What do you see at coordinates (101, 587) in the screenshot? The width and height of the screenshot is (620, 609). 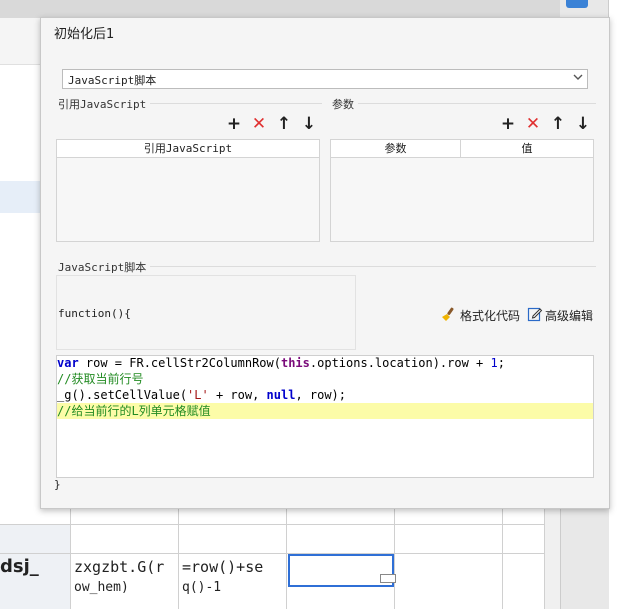 I see `cell-formula-1-cont: ow_hem)` at bounding box center [101, 587].